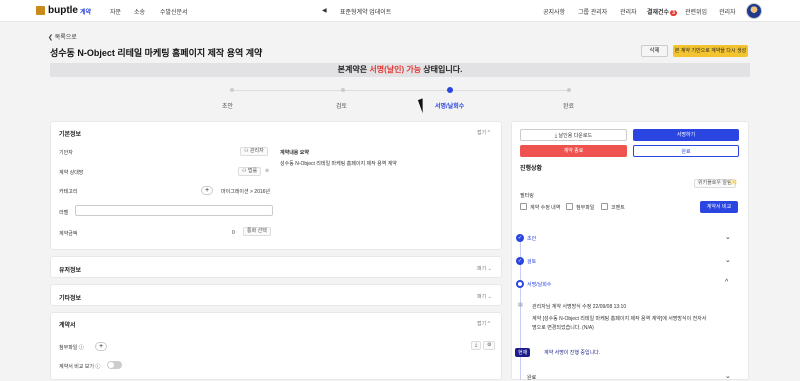 The image size is (800, 381). What do you see at coordinates (101, 346) in the screenshot?
I see `add-attachment-button: +` at bounding box center [101, 346].